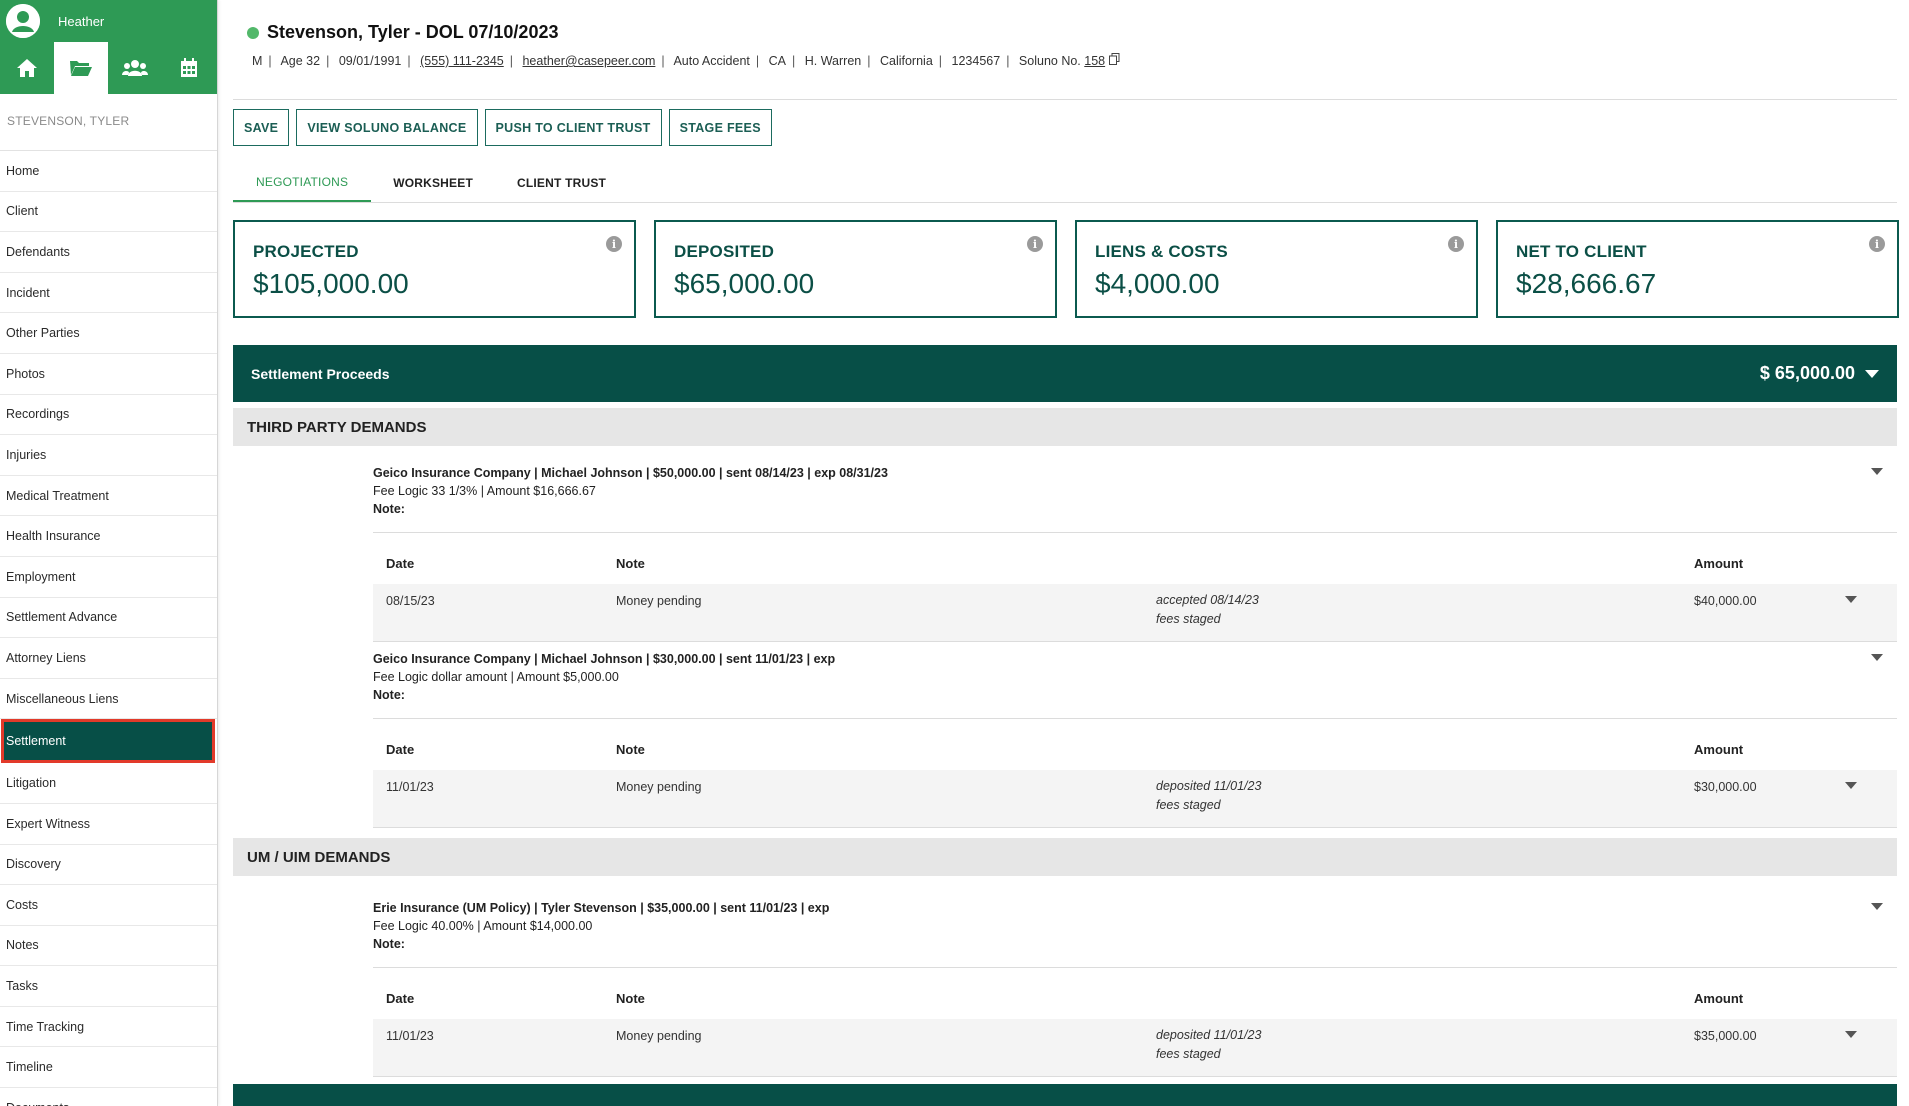 Image resolution: width=1909 pixels, height=1106 pixels. I want to click on user-bar: Heather, so click(108, 21).